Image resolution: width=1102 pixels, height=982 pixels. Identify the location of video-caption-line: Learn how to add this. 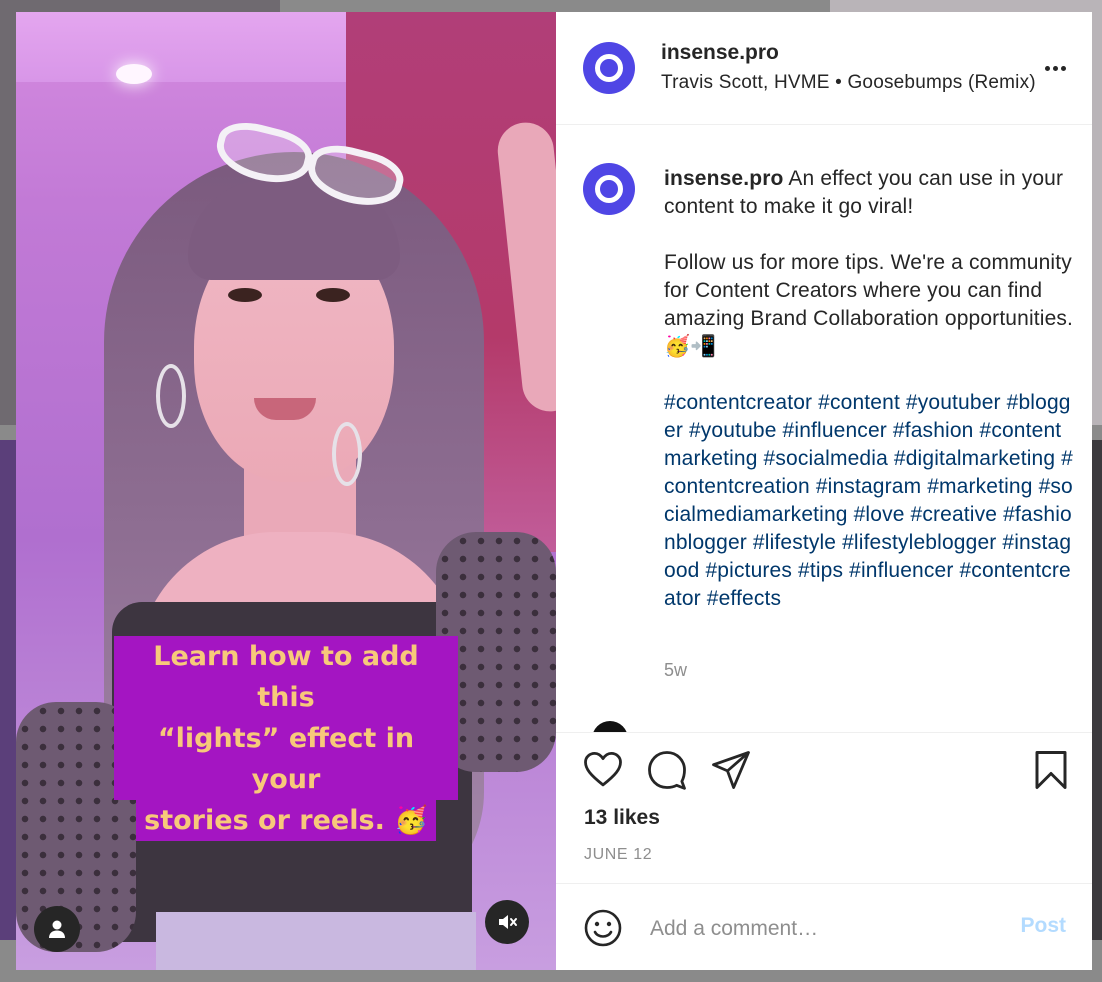
(286, 677).